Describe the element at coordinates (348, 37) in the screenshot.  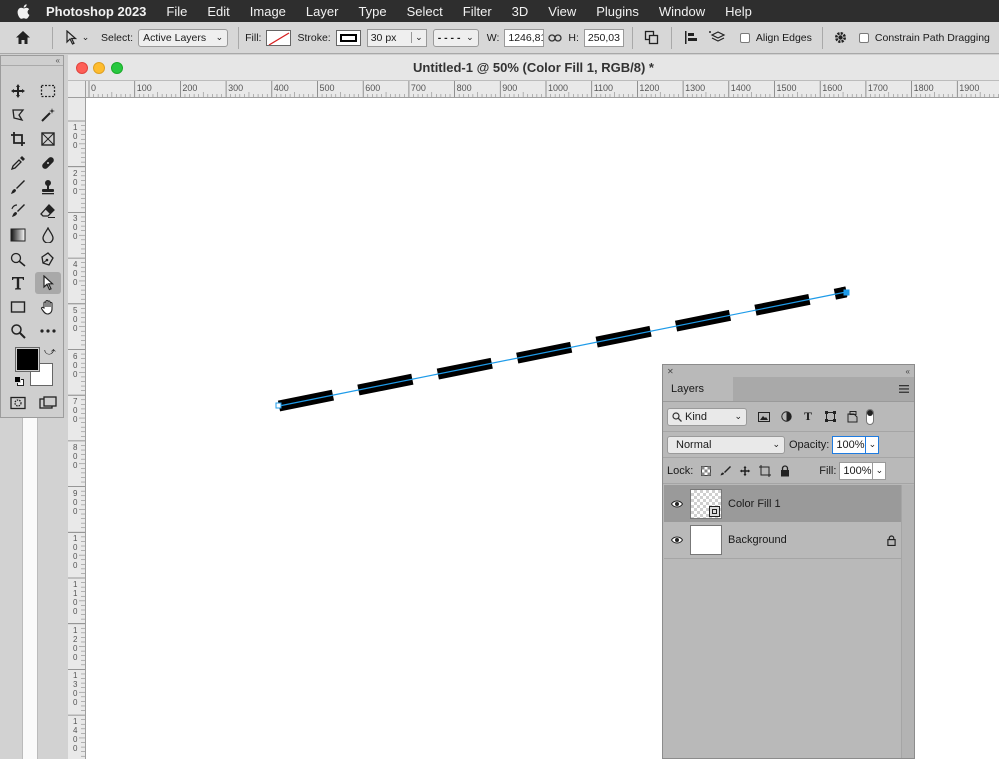
I see `stroke-swatch` at that location.